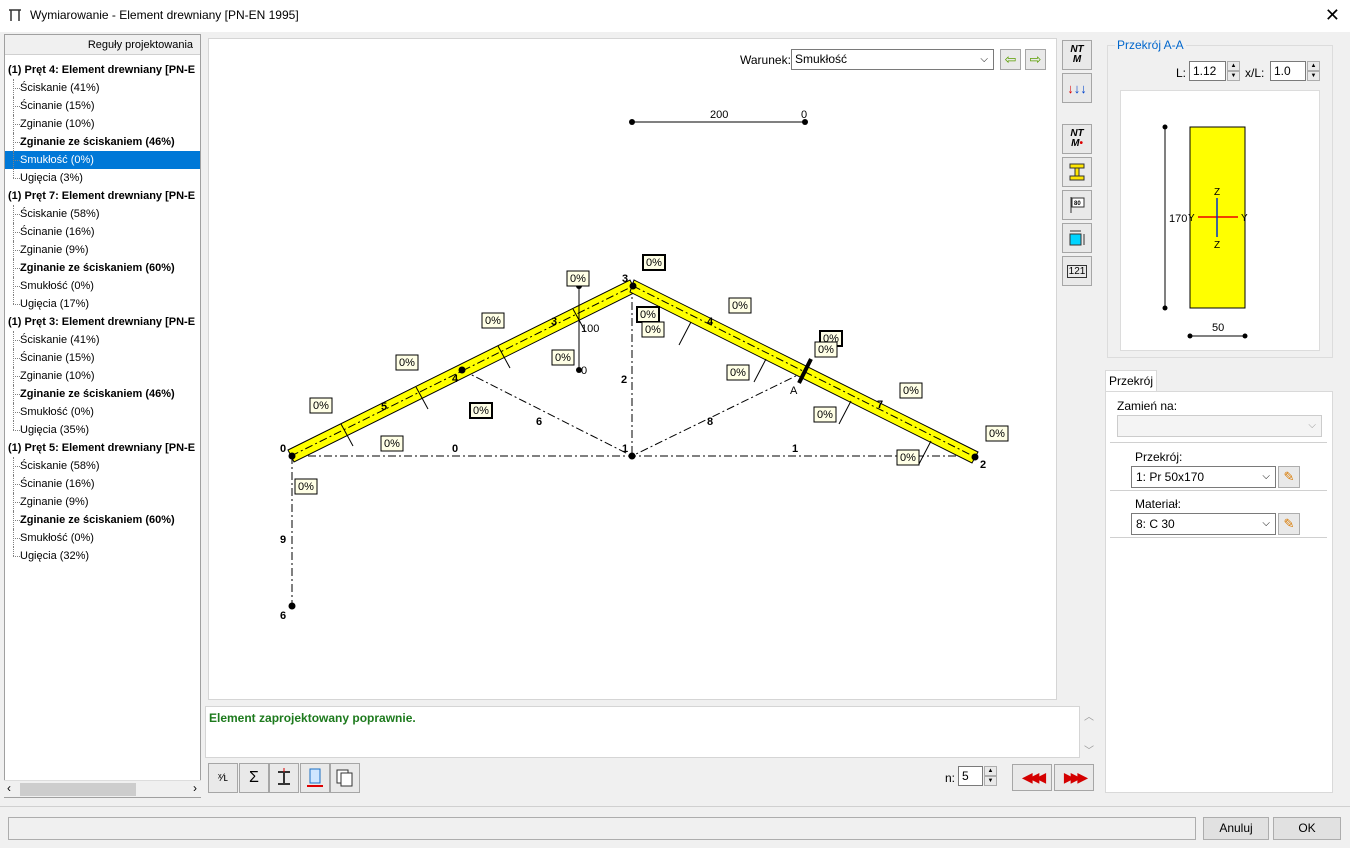  I want to click on xl-label: x/L:, so click(1255, 73).